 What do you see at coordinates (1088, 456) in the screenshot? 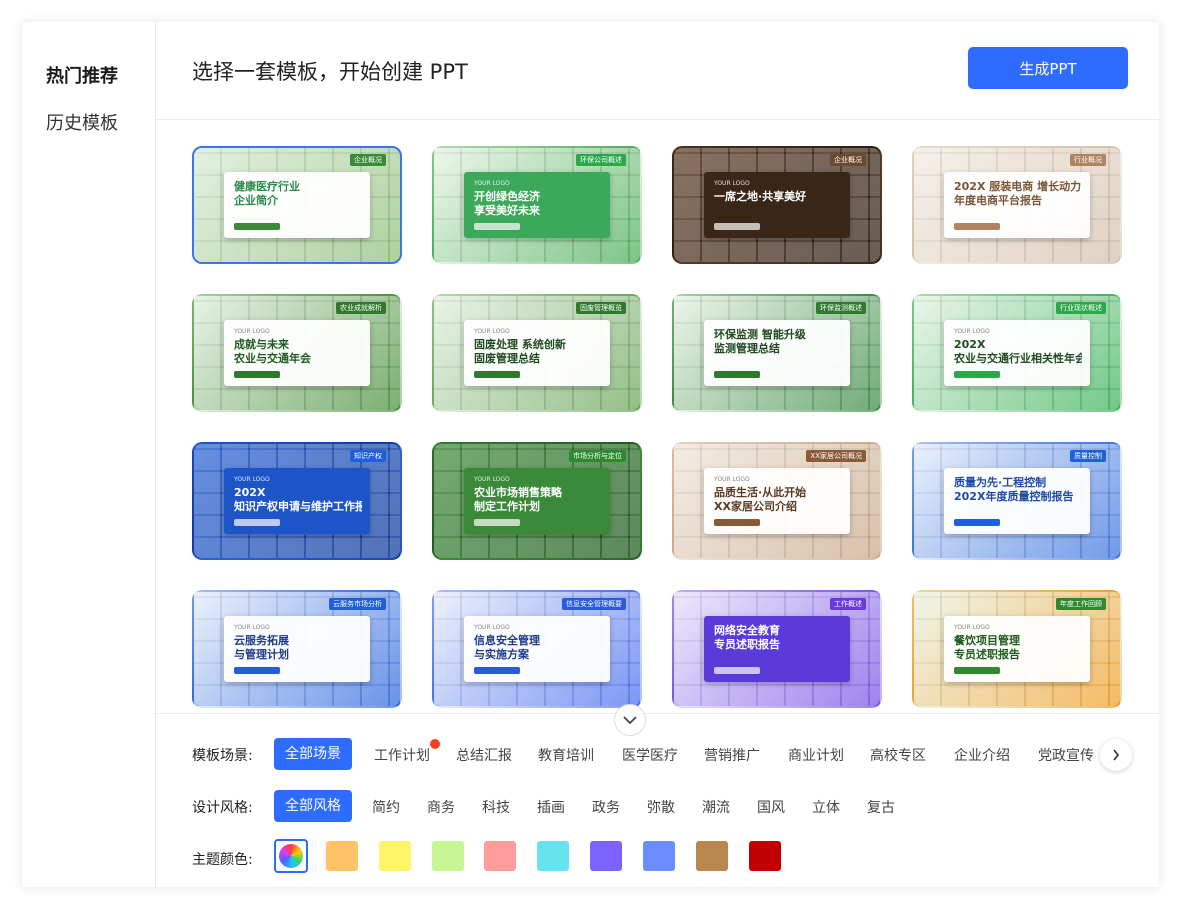
I see `template-section-tag: 质量控制` at bounding box center [1088, 456].